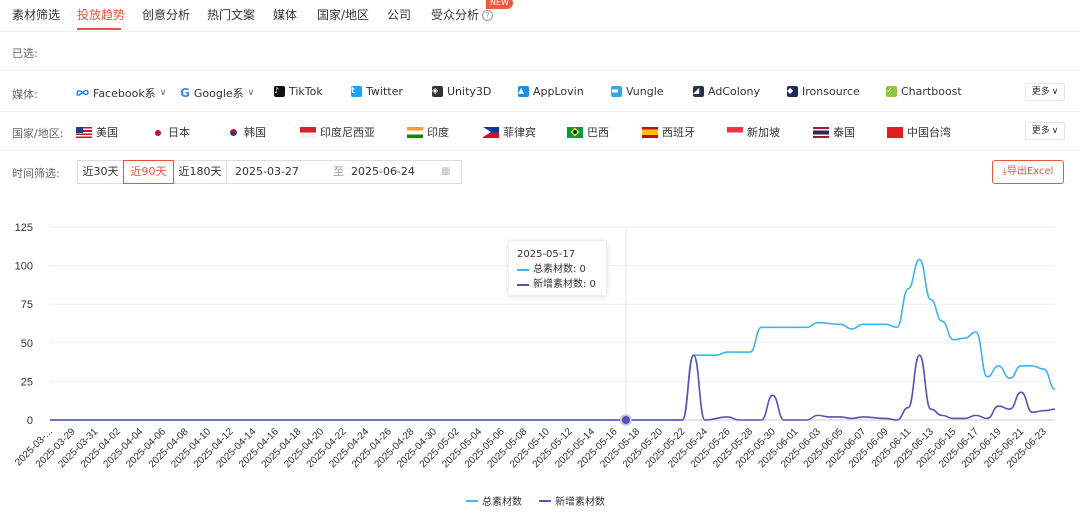 The width and height of the screenshot is (1080, 517). Describe the element at coordinates (107, 132) in the screenshot. I see `country-item-label: 美国` at that location.